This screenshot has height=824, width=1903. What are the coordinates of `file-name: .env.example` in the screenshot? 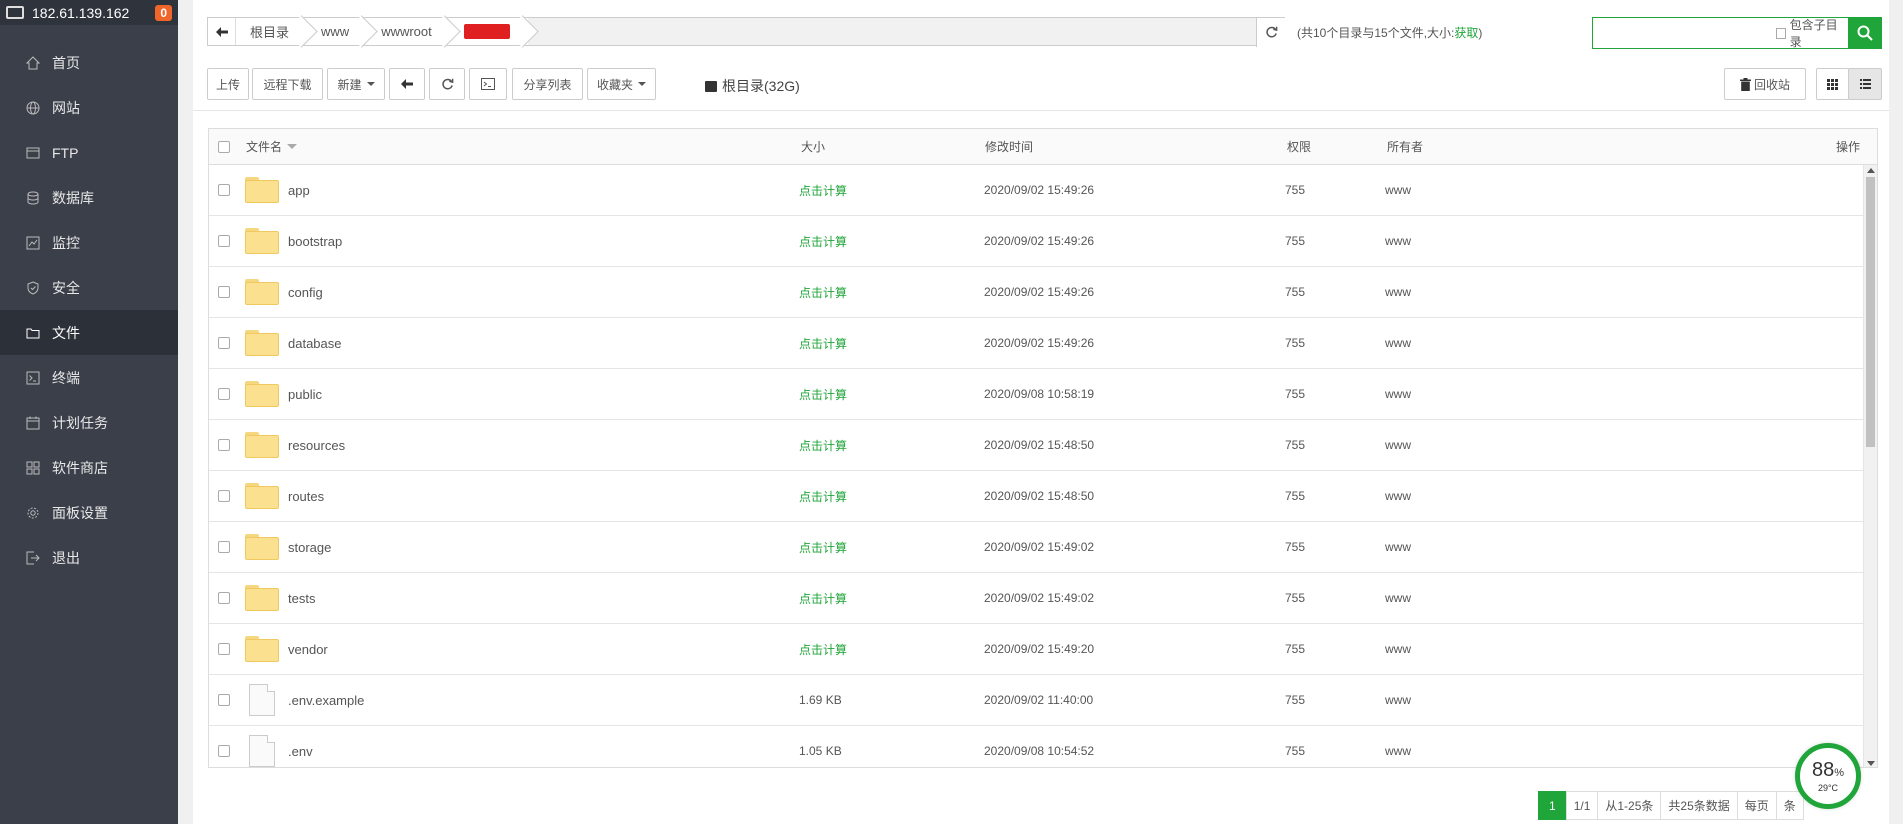 It's located at (326, 700).